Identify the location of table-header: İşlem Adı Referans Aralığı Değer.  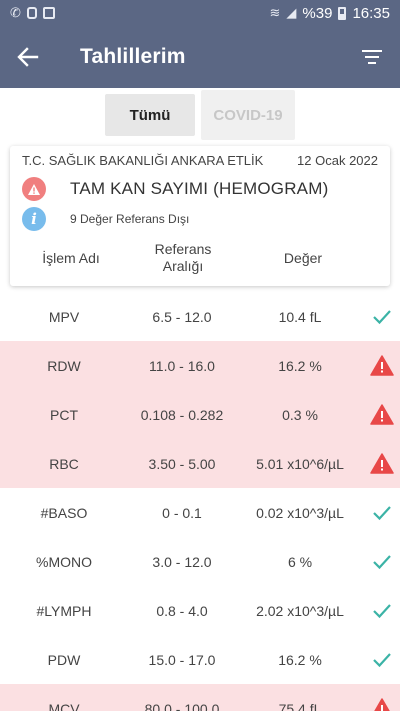
(200, 258).